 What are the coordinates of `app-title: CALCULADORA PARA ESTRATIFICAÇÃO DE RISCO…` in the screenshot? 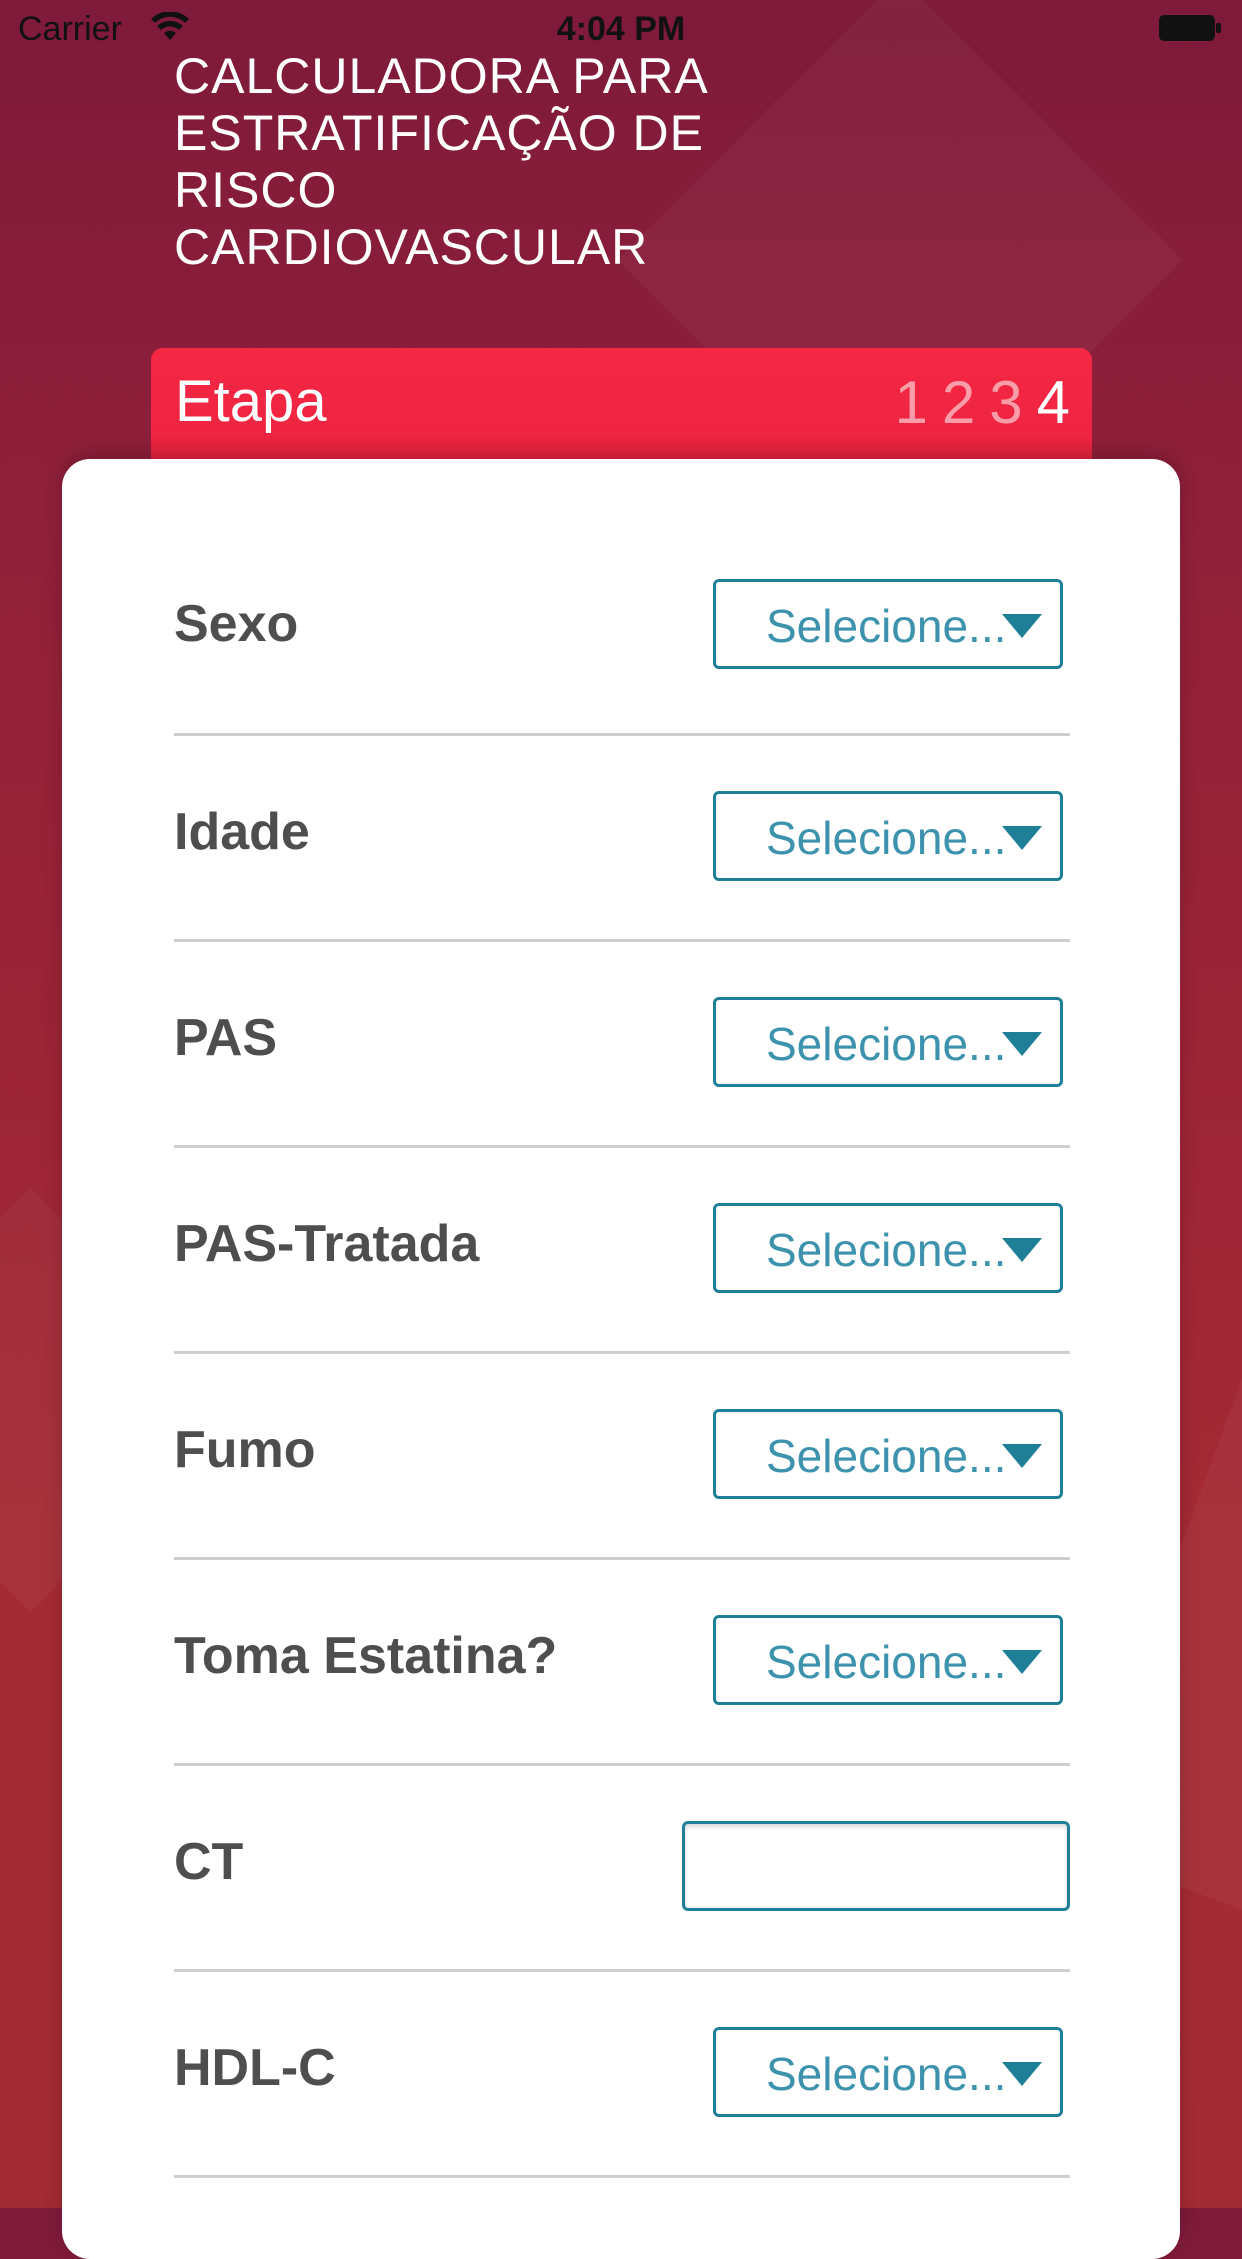 It's located at (494, 162).